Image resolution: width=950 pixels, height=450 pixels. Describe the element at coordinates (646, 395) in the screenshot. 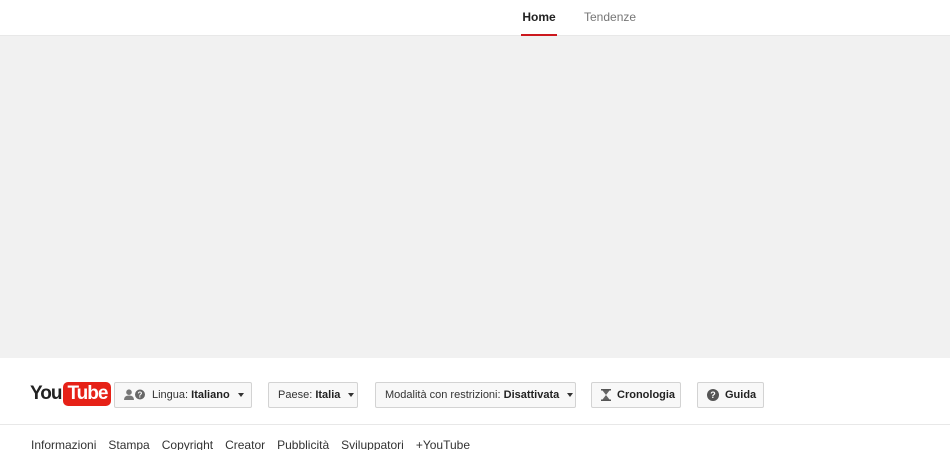

I see `history-label: Cronologia` at that location.